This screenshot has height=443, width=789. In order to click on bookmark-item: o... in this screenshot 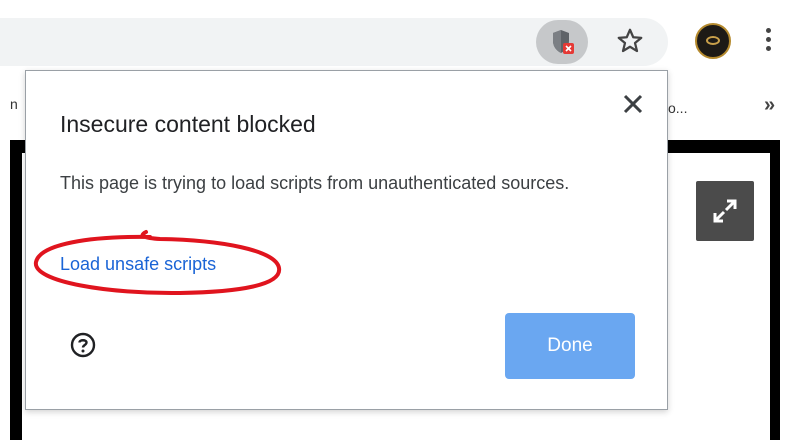, I will do `click(677, 108)`.